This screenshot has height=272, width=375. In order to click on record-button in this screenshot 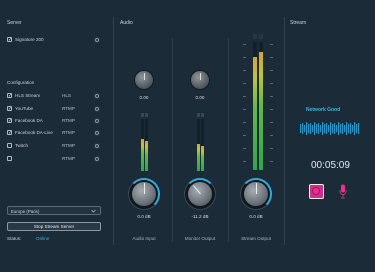, I will do `click(316, 191)`.